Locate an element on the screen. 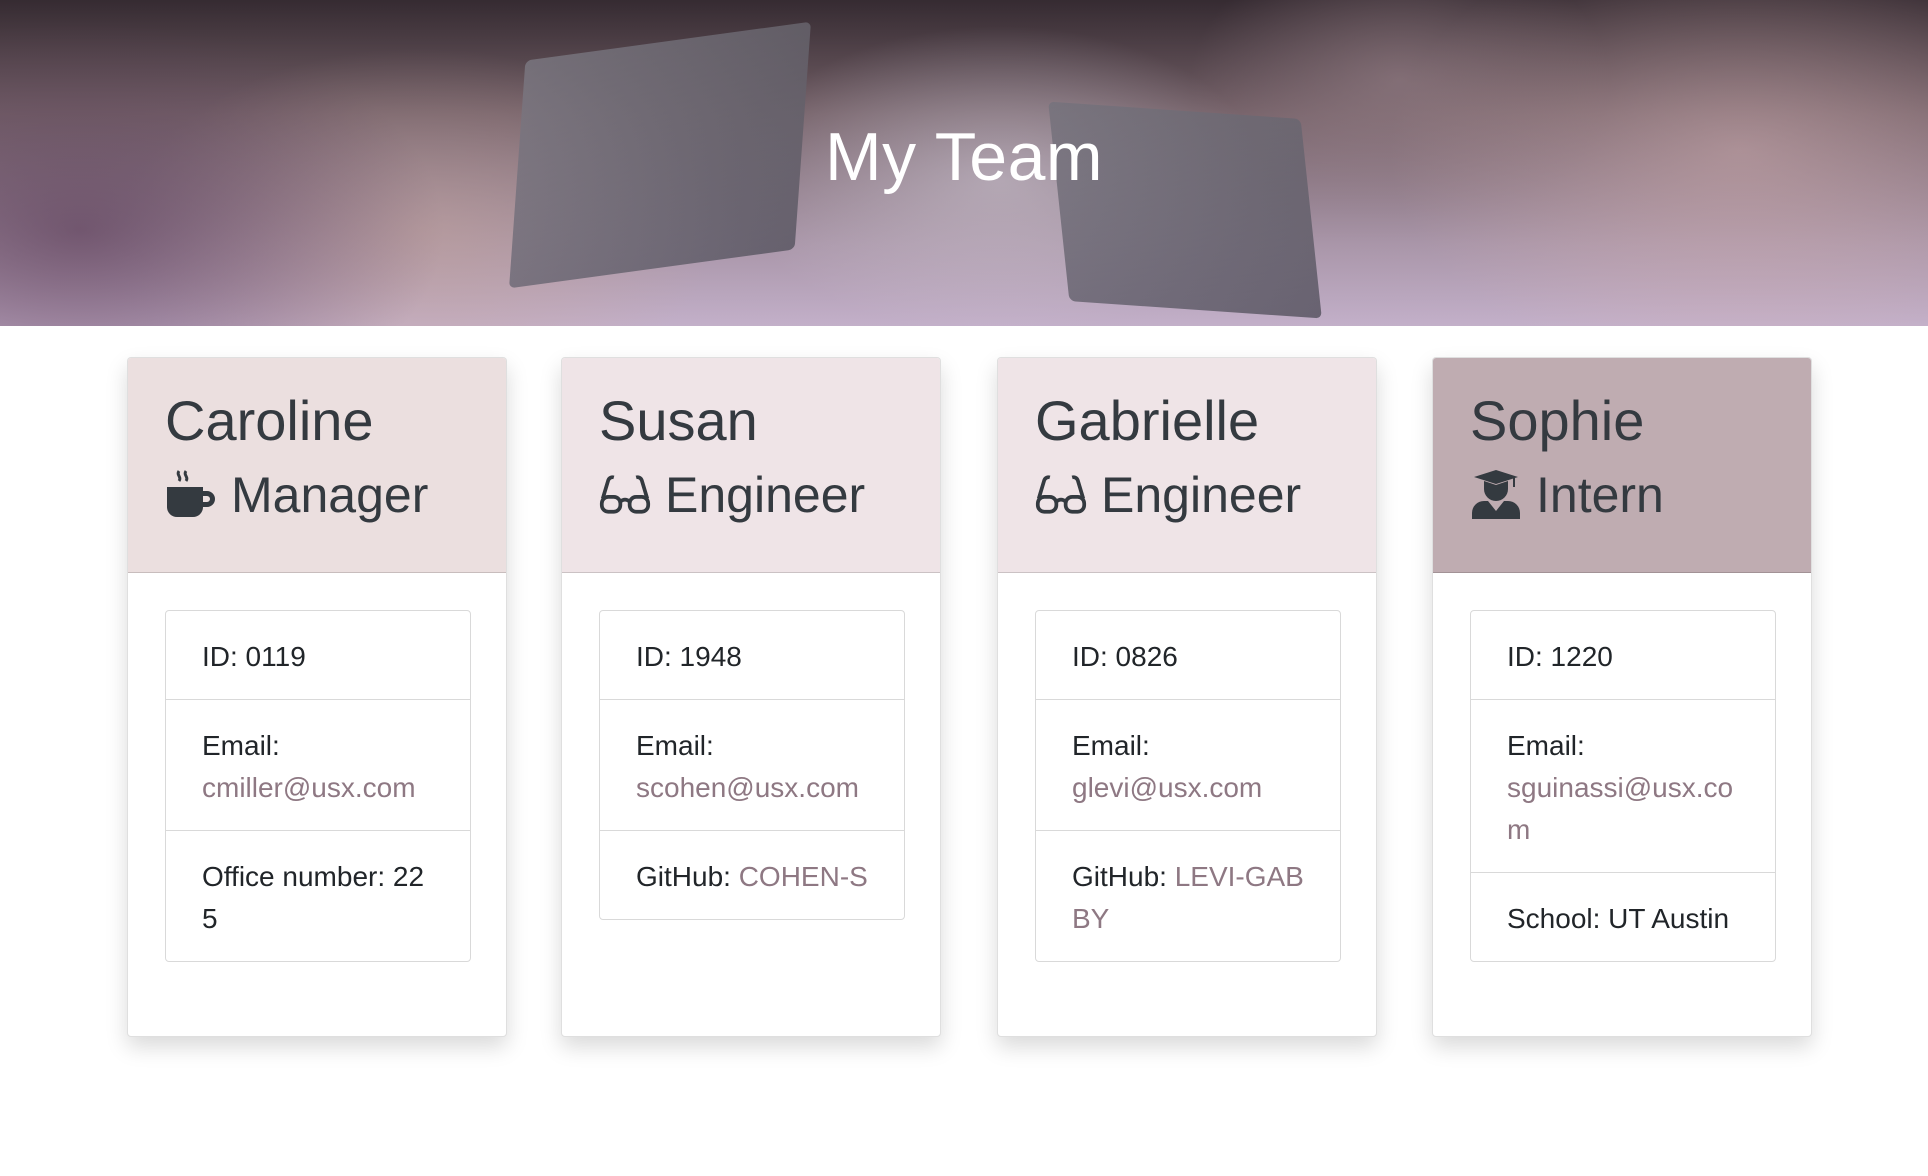 The width and height of the screenshot is (1928, 1176). email-link: scohen@usx.com is located at coordinates (747, 787).